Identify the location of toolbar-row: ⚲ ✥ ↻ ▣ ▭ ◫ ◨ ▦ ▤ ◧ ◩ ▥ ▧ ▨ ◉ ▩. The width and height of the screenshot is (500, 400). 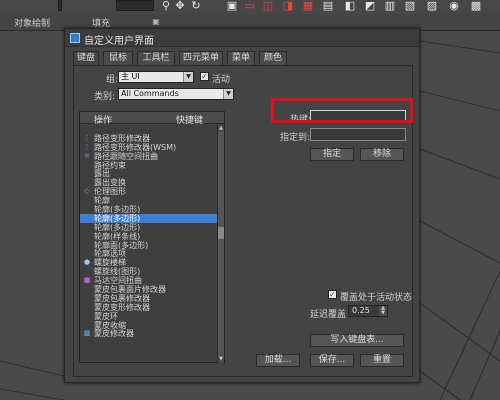
(250, 7).